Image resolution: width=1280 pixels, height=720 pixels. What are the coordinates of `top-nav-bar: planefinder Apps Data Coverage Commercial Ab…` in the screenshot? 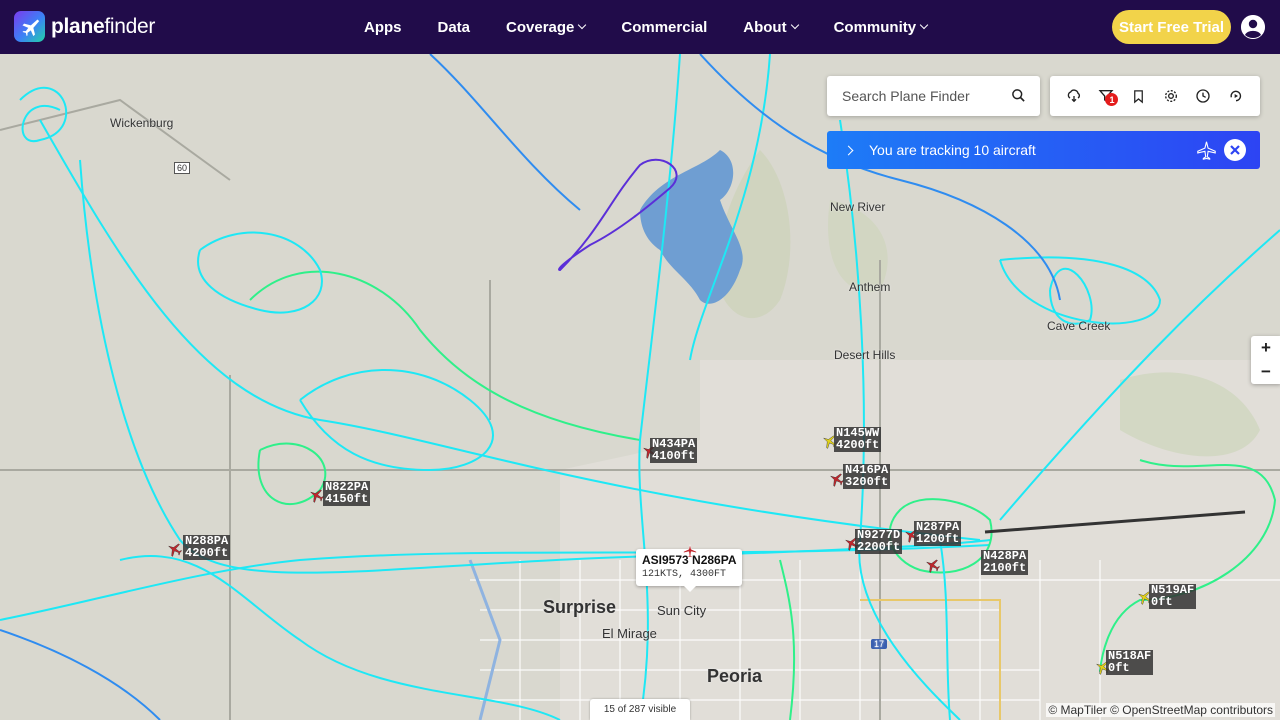 It's located at (640, 27).